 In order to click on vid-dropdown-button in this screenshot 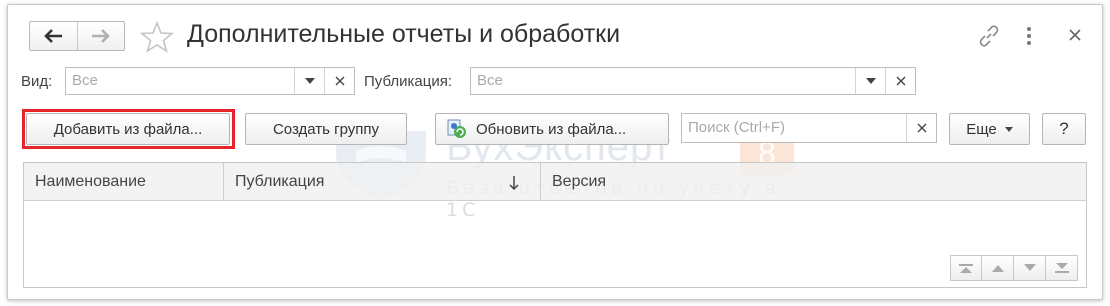, I will do `click(309, 81)`.